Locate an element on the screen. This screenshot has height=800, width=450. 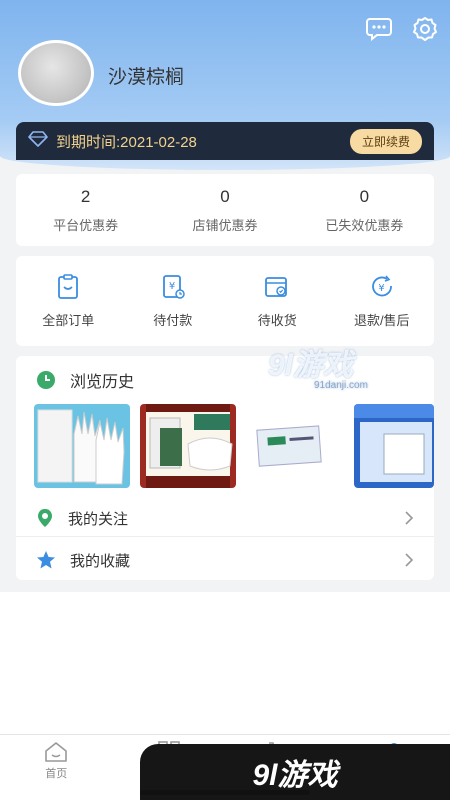
watermark-logo: 9l游戏 91danji.com is located at coordinates (318, 365).